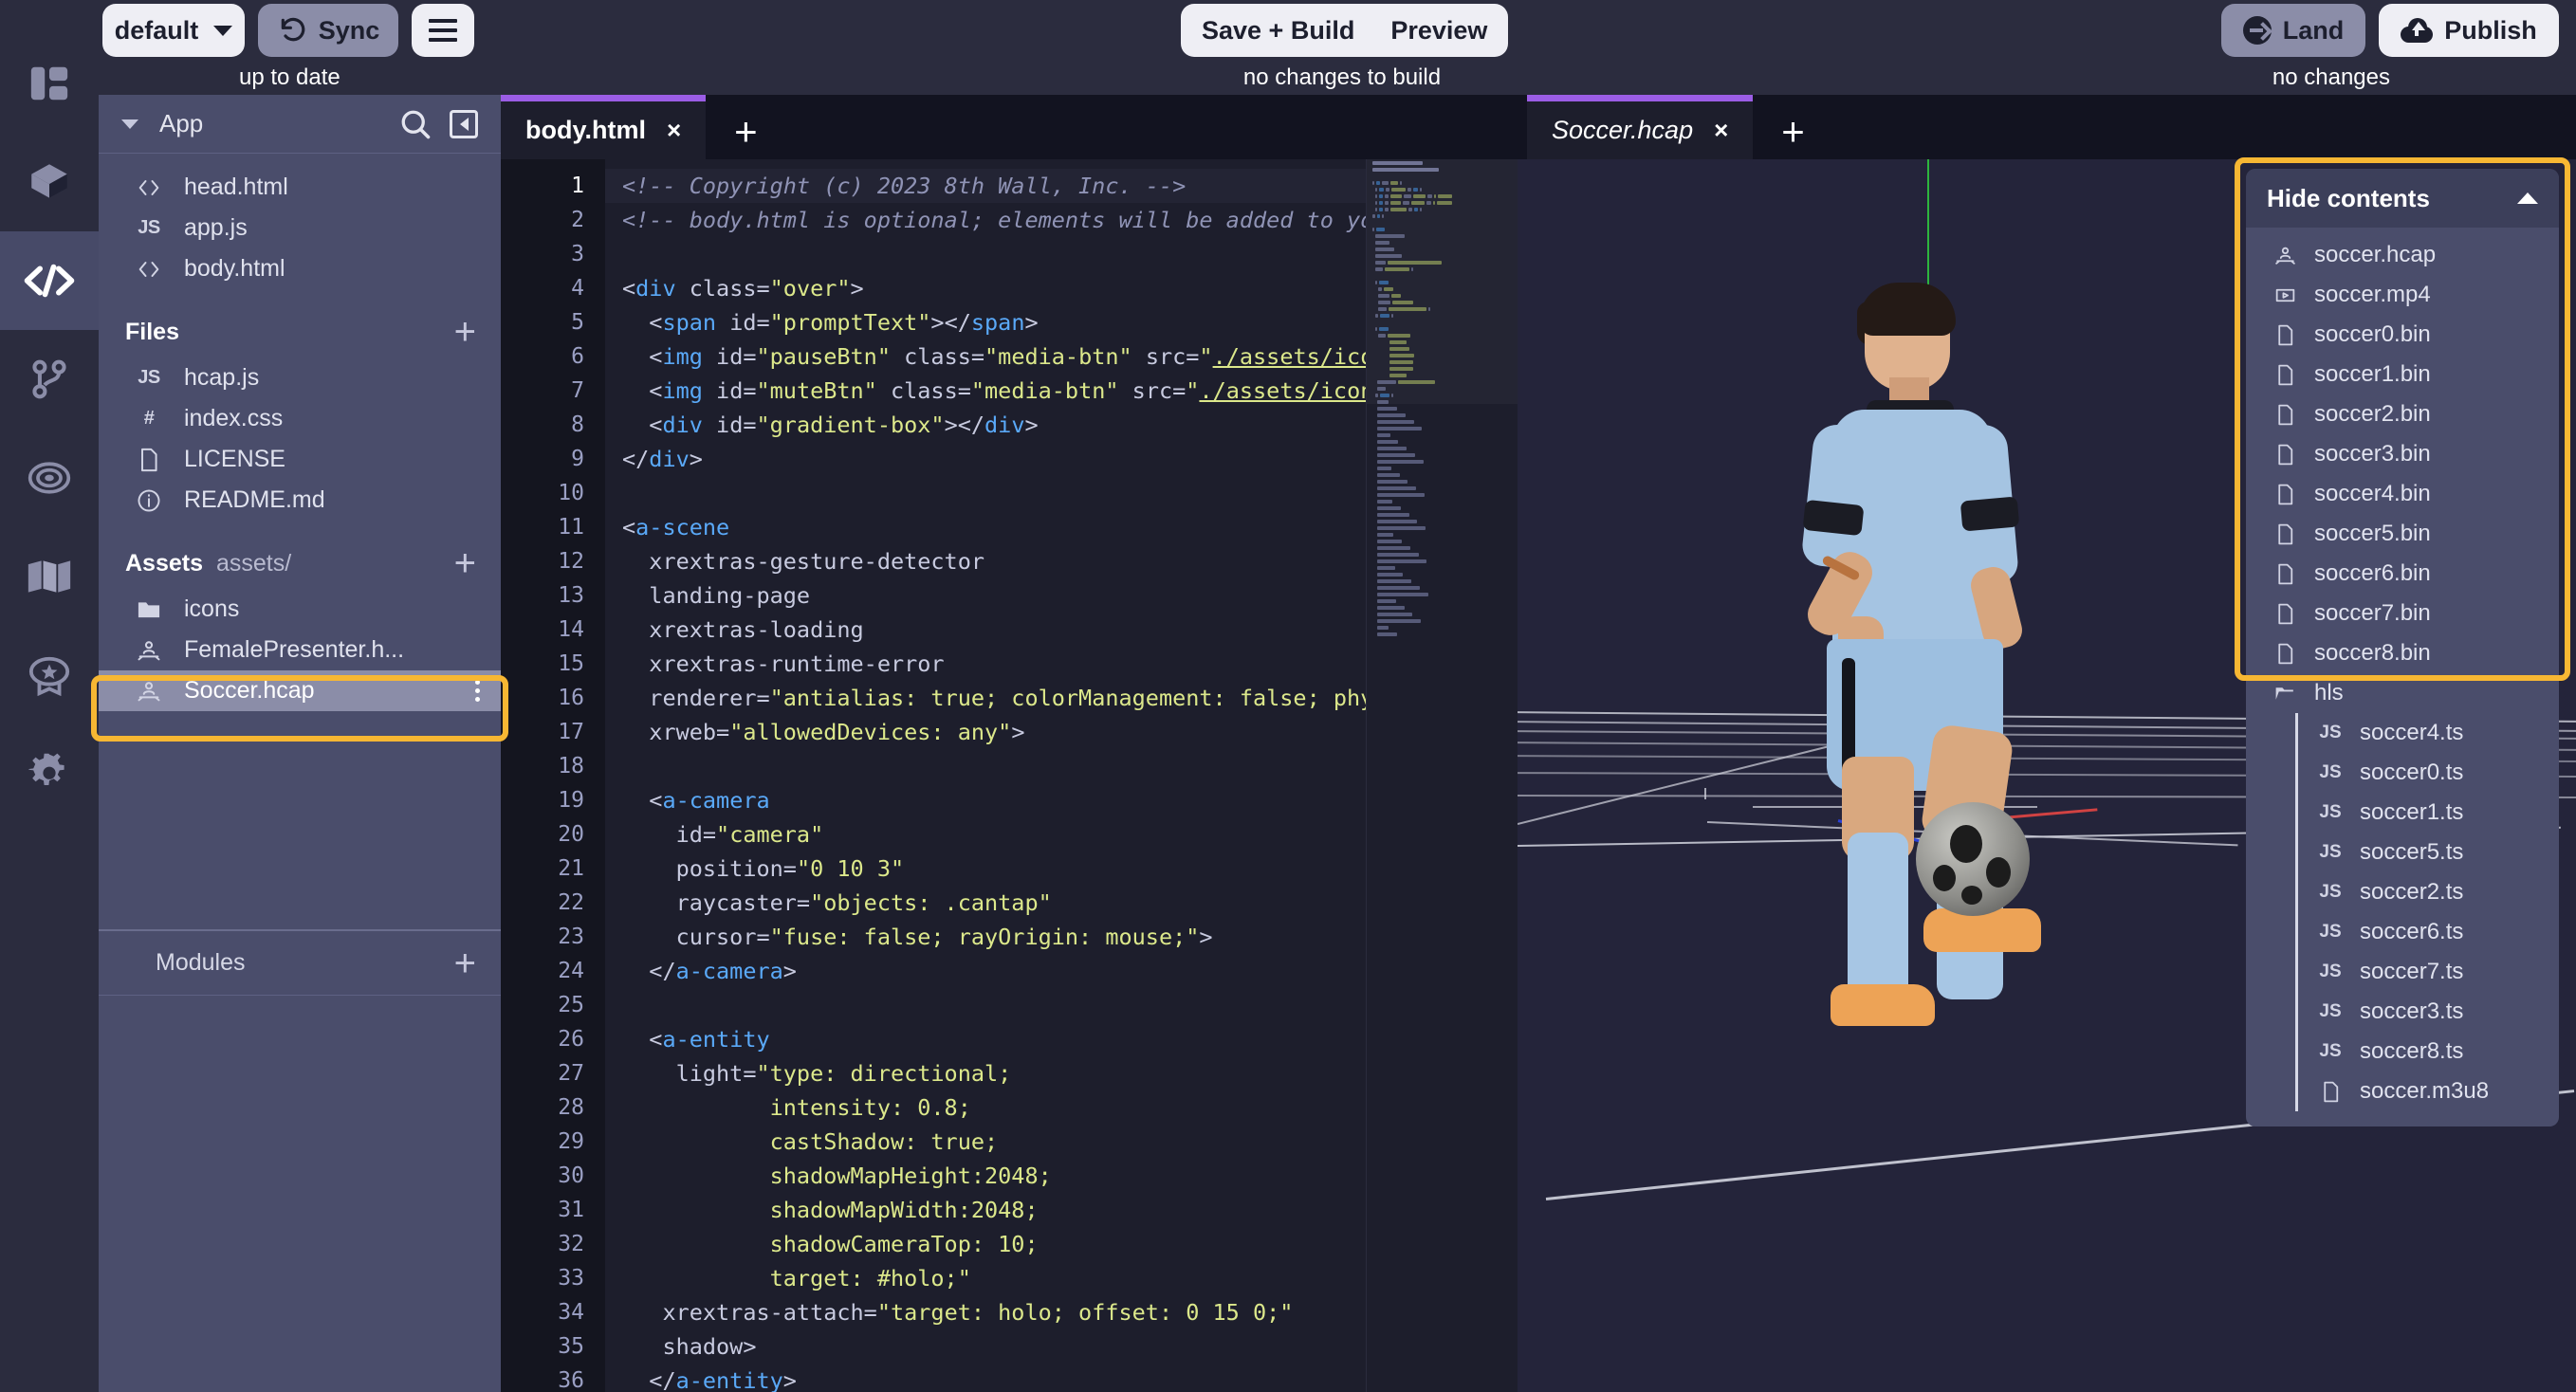 The height and width of the screenshot is (1392, 2576). What do you see at coordinates (250, 690) in the screenshot?
I see `file-label: Soccer.hcap` at bounding box center [250, 690].